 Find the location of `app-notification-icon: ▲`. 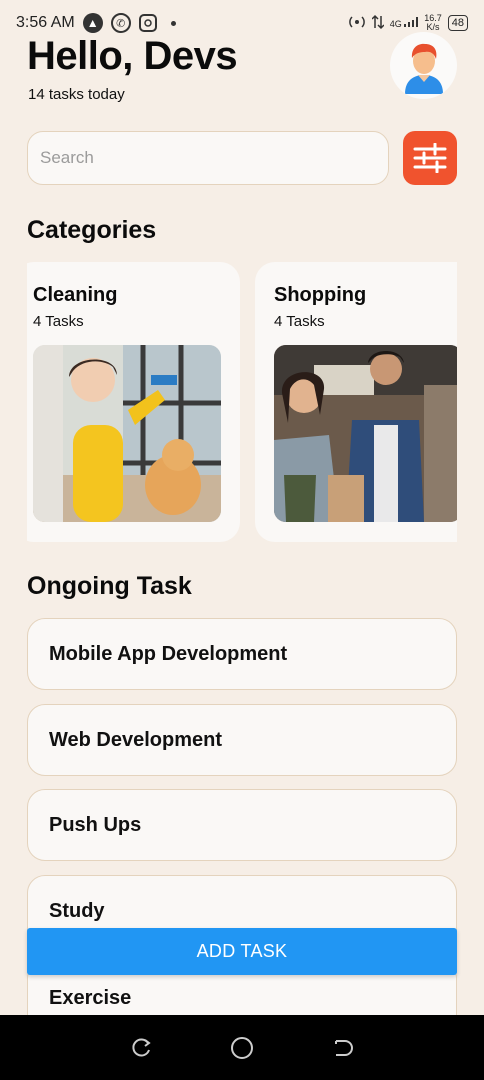

app-notification-icon: ▲ is located at coordinates (92, 23).